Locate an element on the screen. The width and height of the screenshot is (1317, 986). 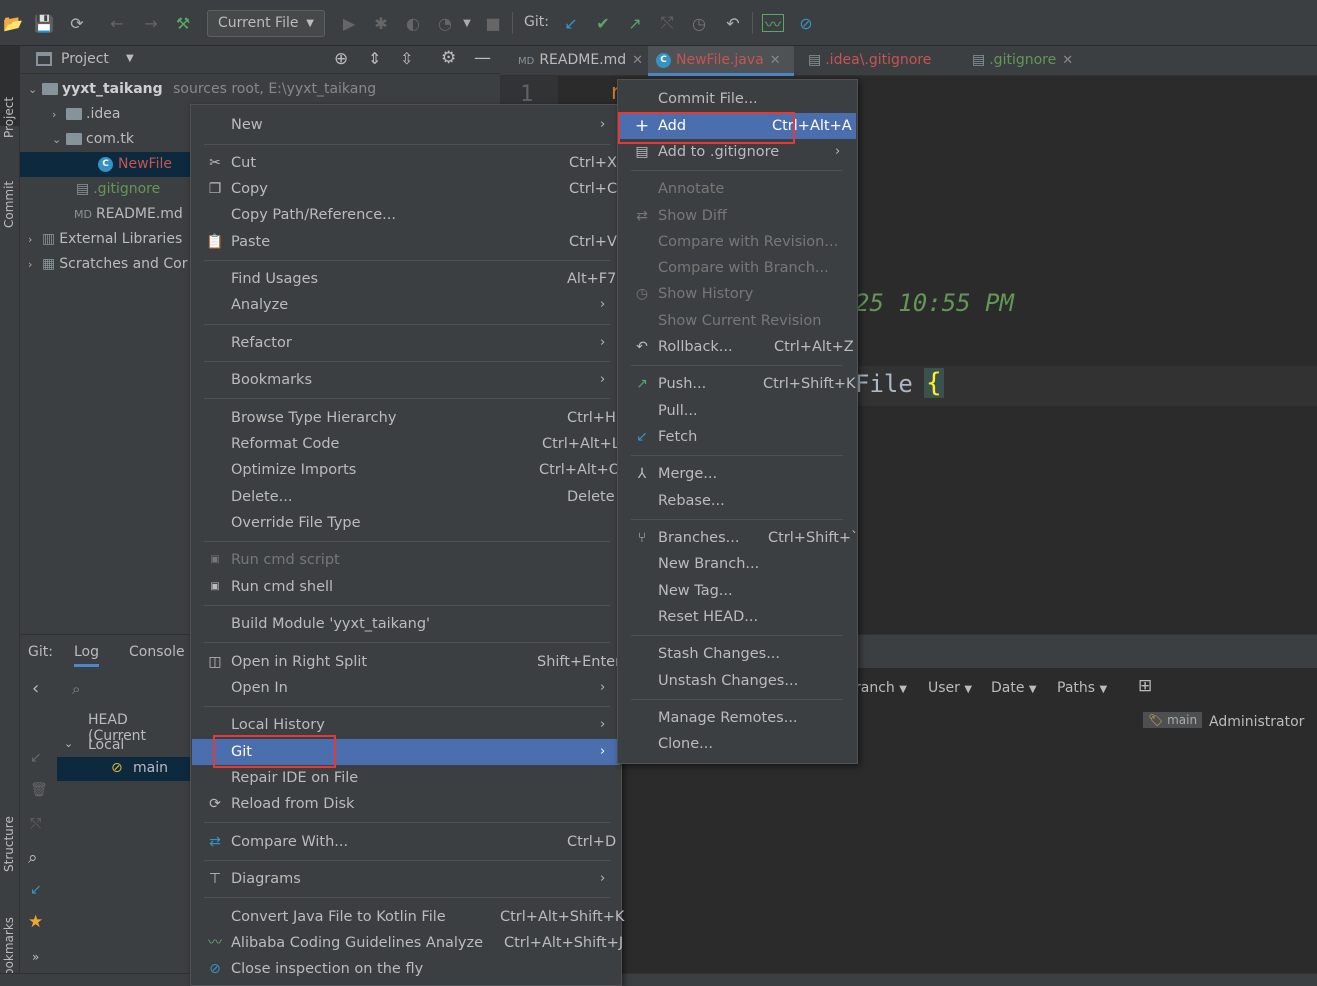
back-arrow-icon: ← is located at coordinates (117, 23).